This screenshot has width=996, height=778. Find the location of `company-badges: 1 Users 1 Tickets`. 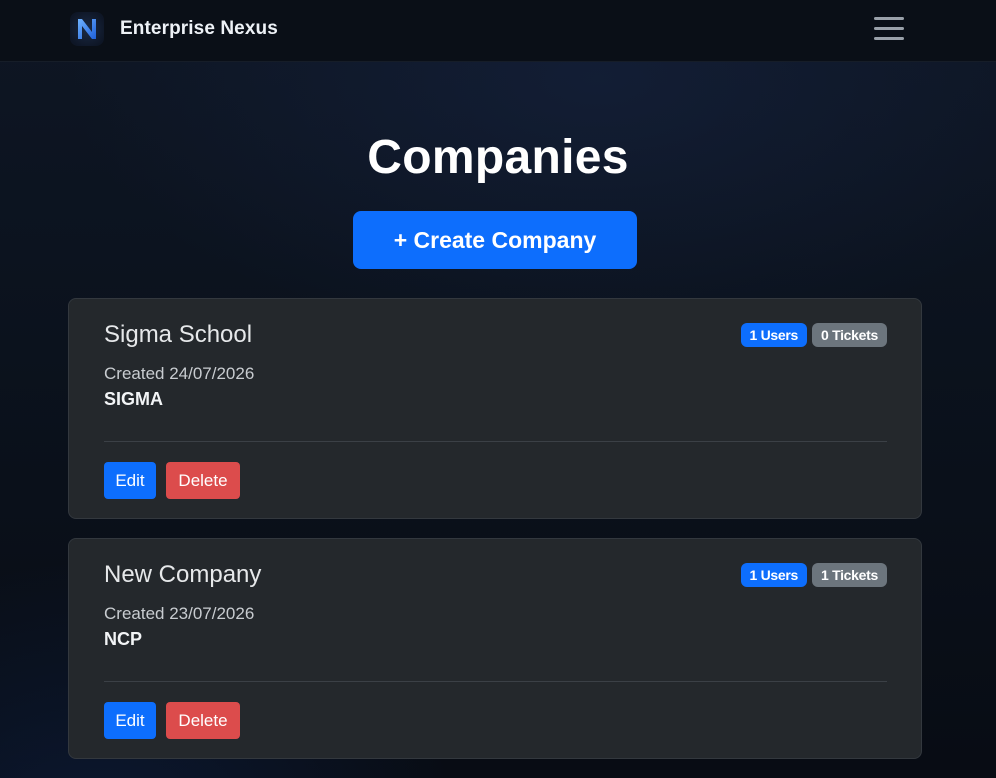

company-badges: 1 Users 1 Tickets is located at coordinates (813, 575).